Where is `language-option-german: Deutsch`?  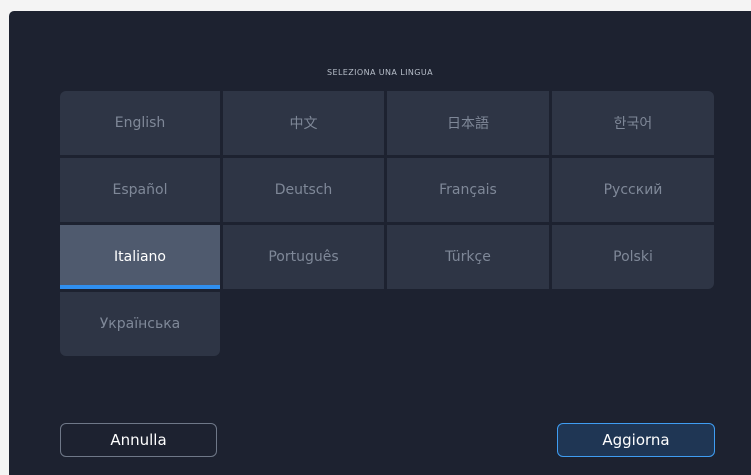
language-option-german: Deutsch is located at coordinates (303, 190).